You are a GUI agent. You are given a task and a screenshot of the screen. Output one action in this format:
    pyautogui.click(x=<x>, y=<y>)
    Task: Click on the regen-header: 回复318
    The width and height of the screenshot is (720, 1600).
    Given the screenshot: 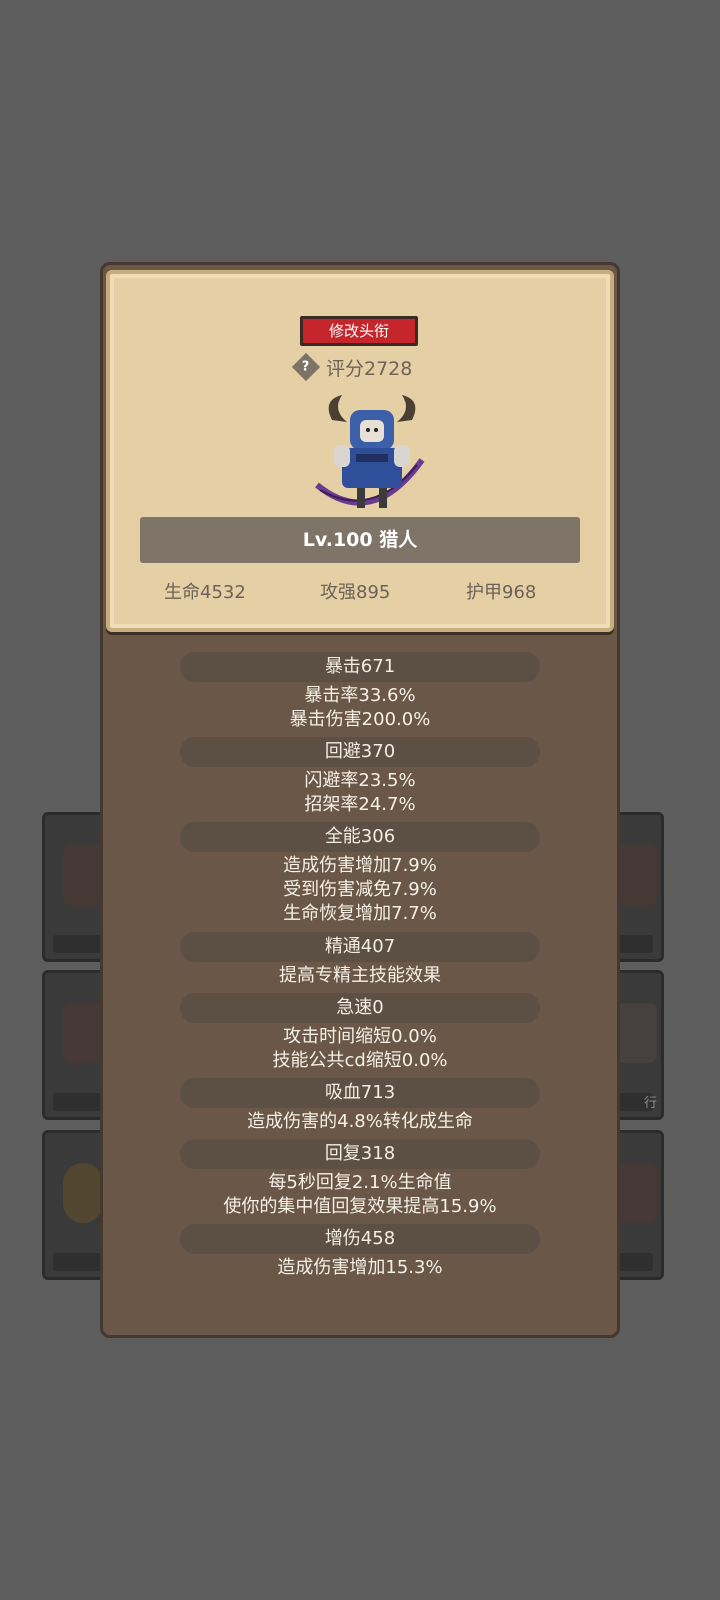 What is the action you would take?
    pyautogui.click(x=360, y=1154)
    